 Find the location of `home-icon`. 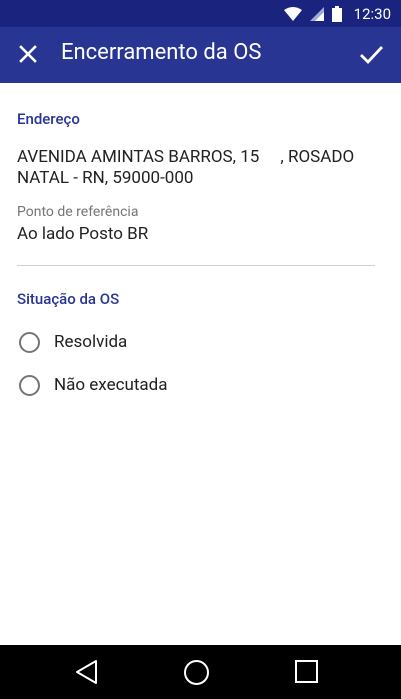

home-icon is located at coordinates (196, 672).